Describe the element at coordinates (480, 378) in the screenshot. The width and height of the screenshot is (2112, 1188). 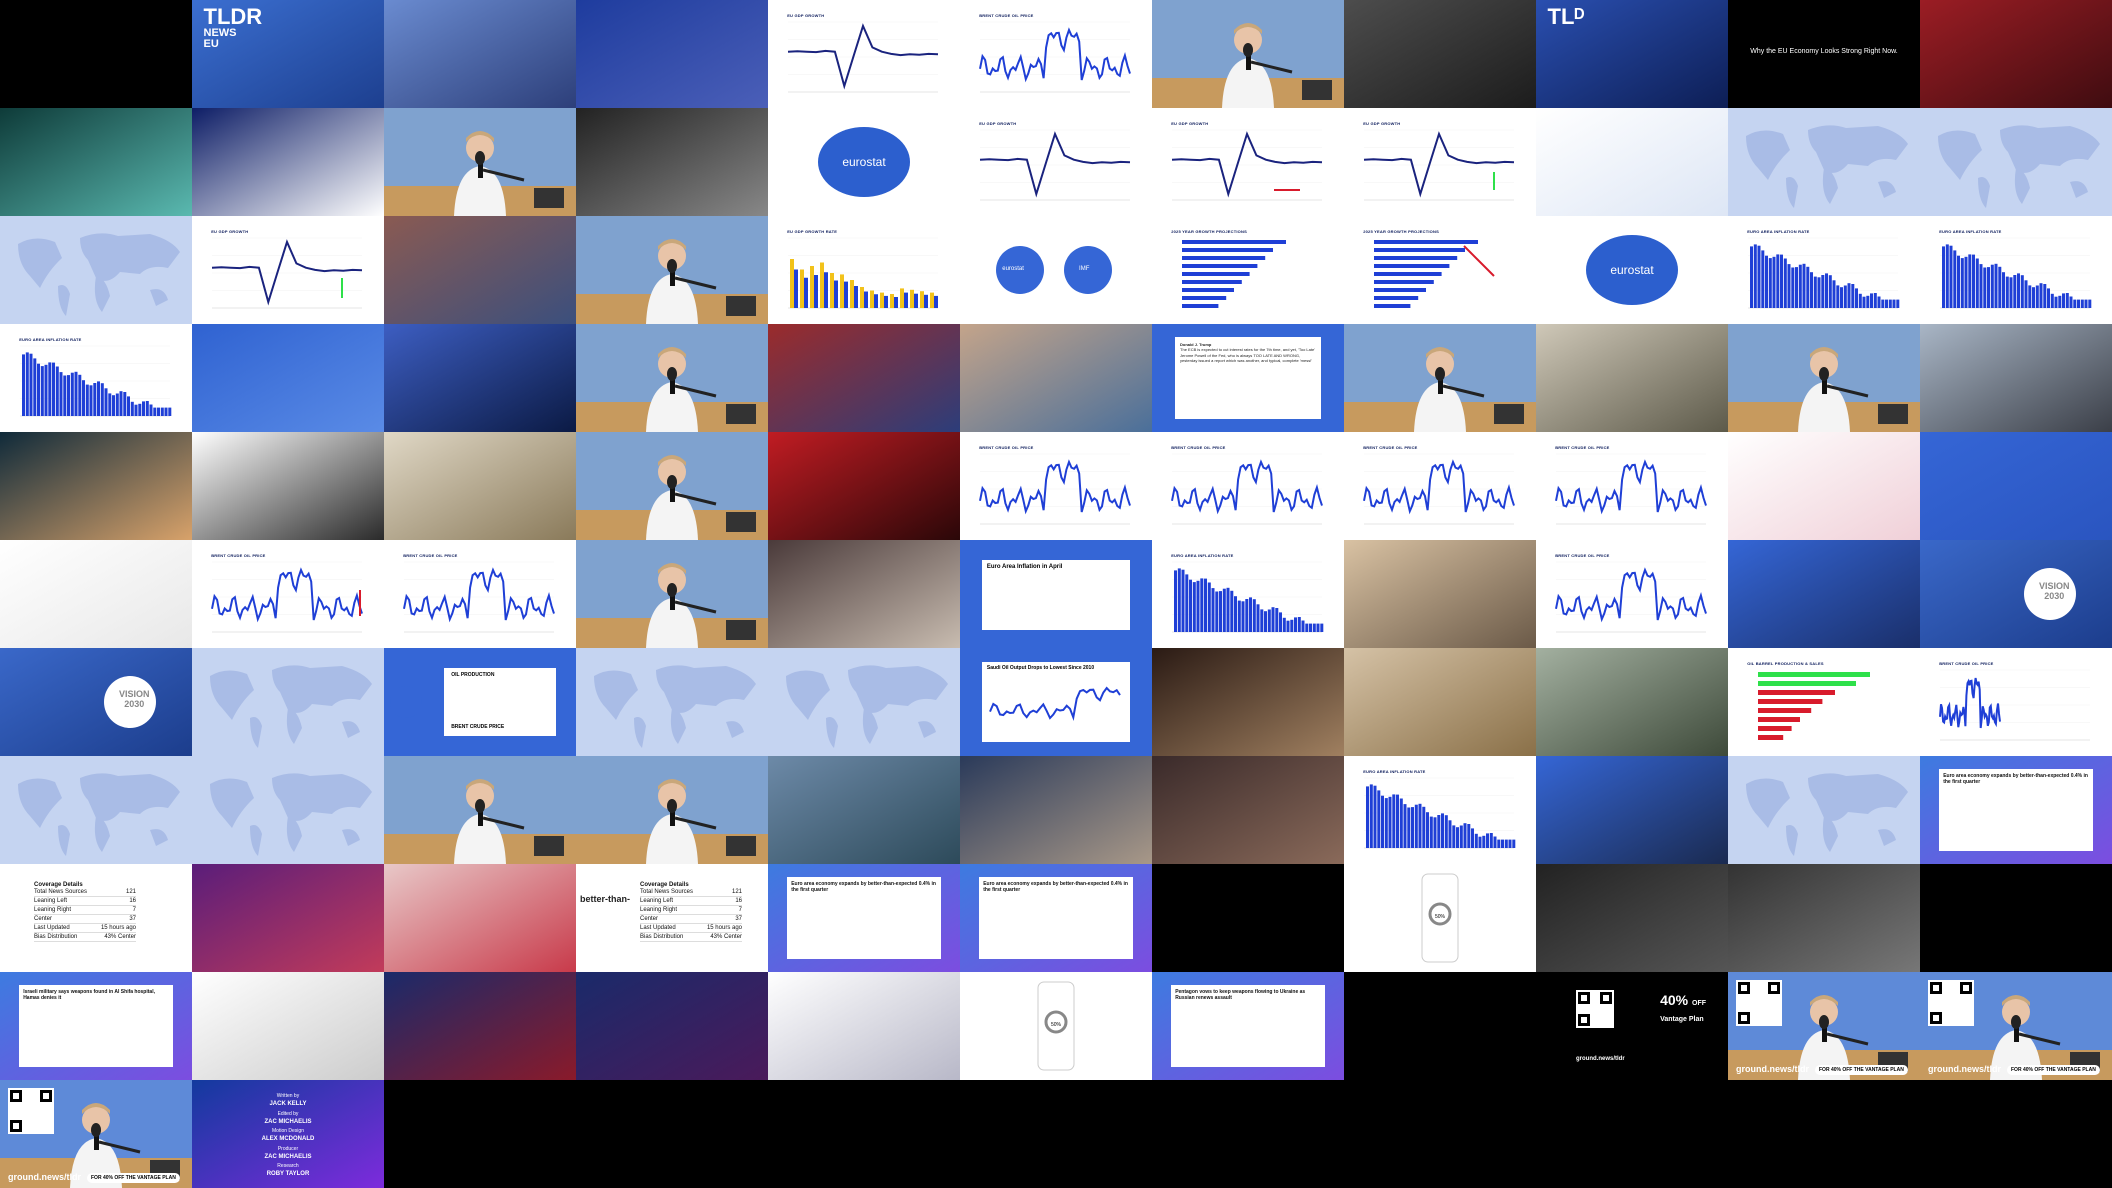
I see `frame-trump` at that location.